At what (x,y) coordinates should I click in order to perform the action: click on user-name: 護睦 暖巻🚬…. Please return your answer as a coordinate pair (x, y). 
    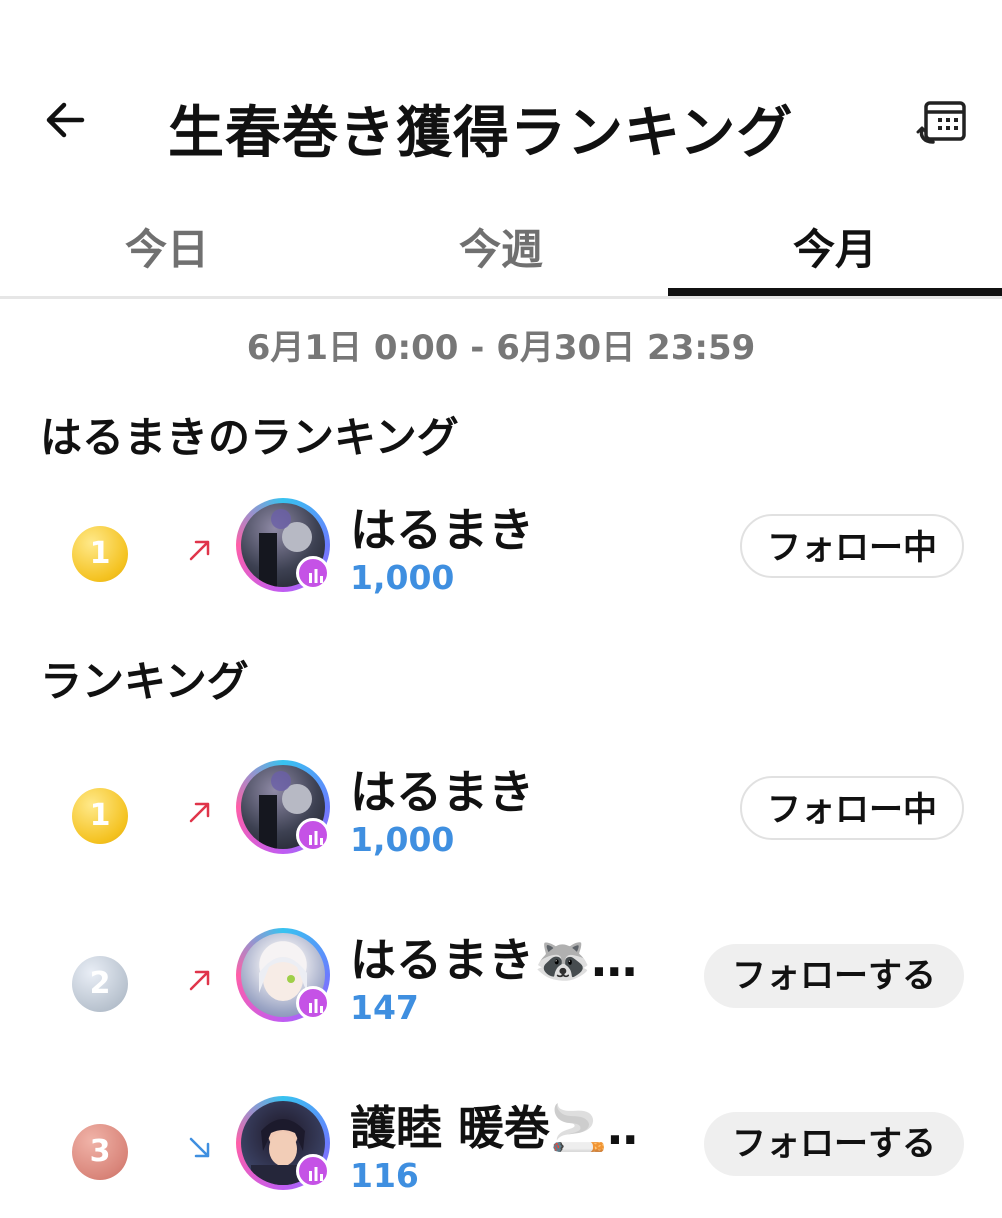
    Looking at the image, I should click on (495, 1125).